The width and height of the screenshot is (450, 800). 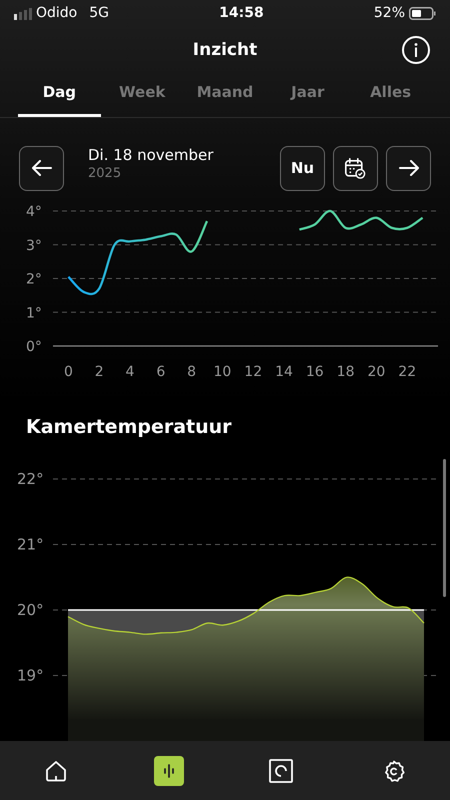 I want to click on battery-icon, so click(x=422, y=13).